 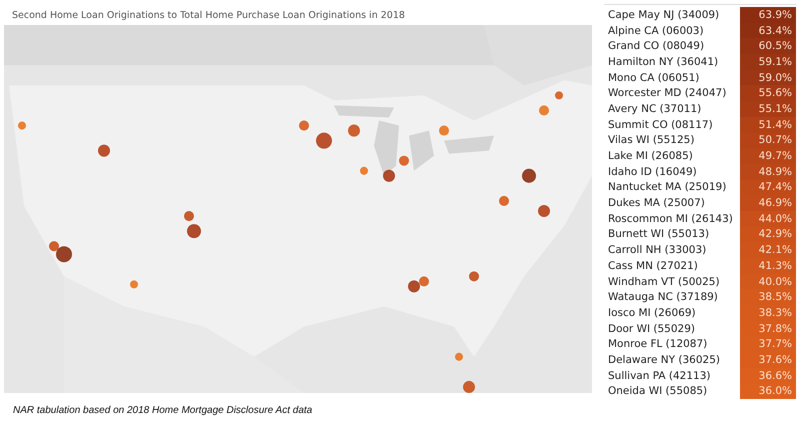 I want to click on share-cell: 59.0%, so click(x=768, y=78).